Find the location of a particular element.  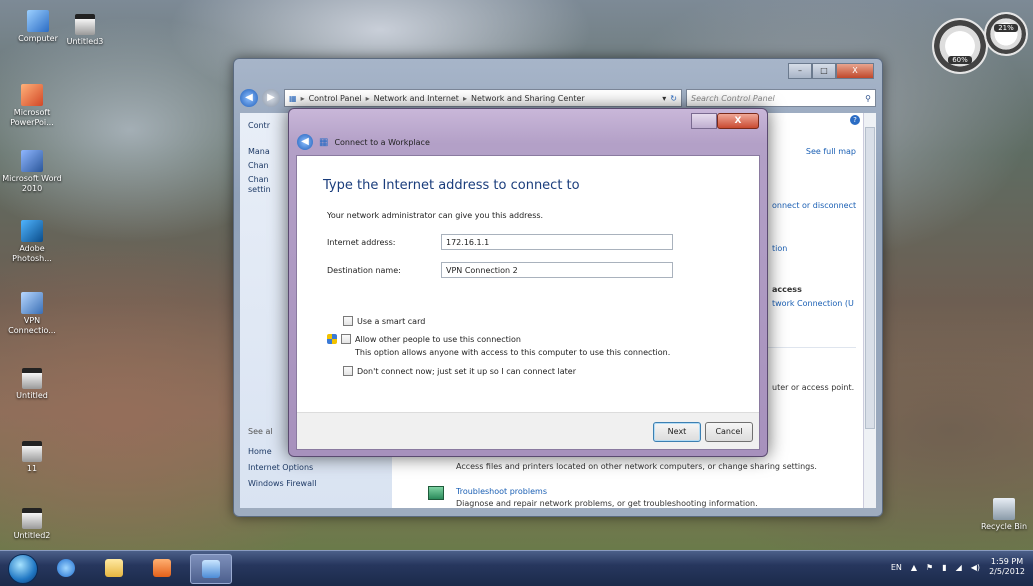

checkbox-label: Use a smart card is located at coordinates (391, 321).